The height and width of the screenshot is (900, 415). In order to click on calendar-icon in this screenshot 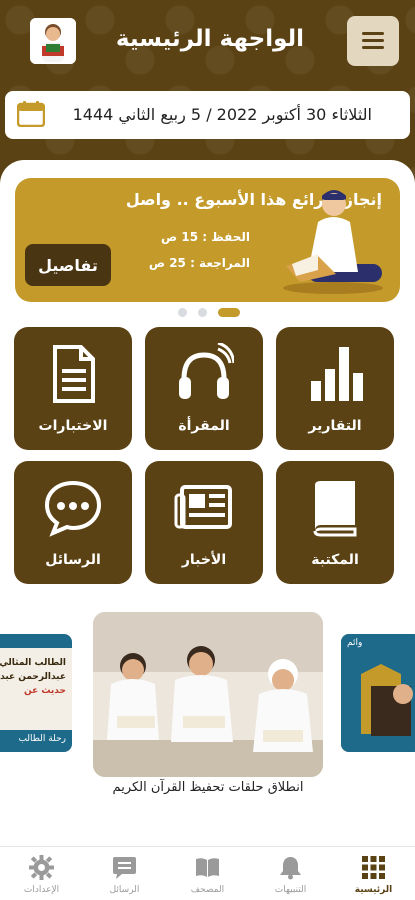, I will do `click(31, 114)`.